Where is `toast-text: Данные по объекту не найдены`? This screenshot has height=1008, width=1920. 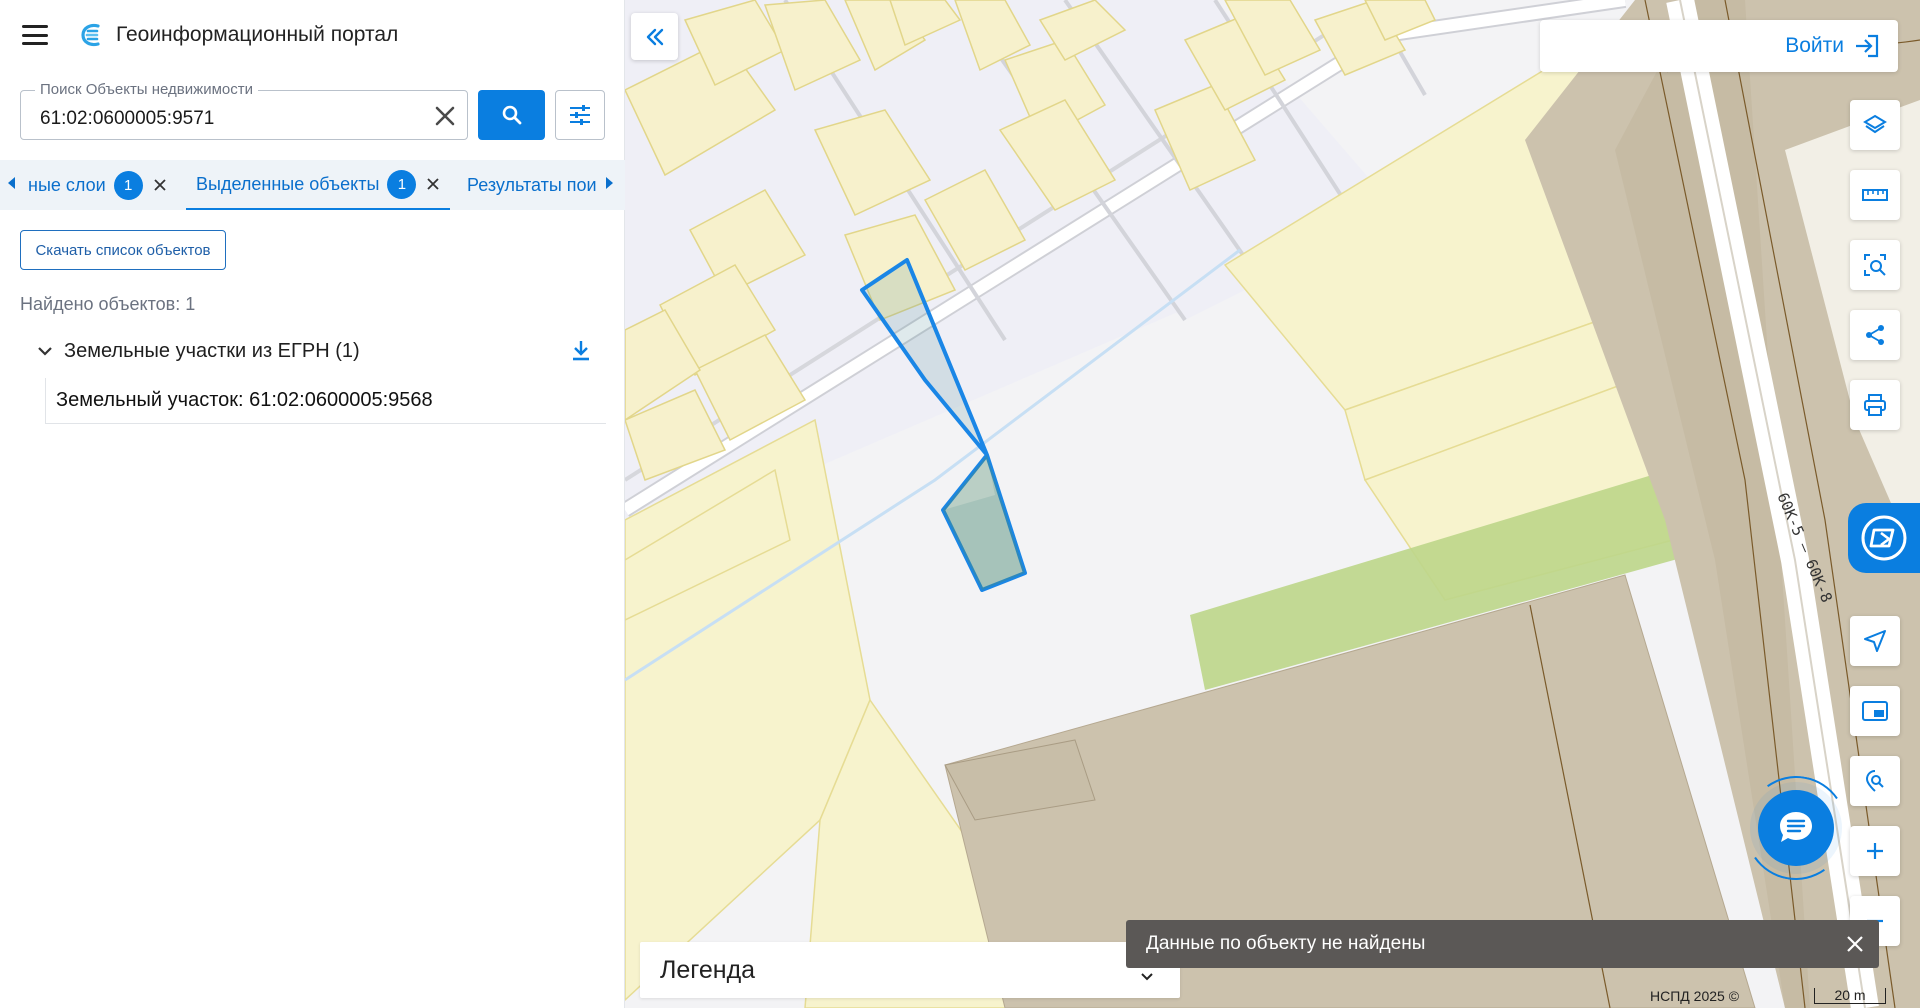 toast-text: Данные по объекту не найдены is located at coordinates (1286, 943).